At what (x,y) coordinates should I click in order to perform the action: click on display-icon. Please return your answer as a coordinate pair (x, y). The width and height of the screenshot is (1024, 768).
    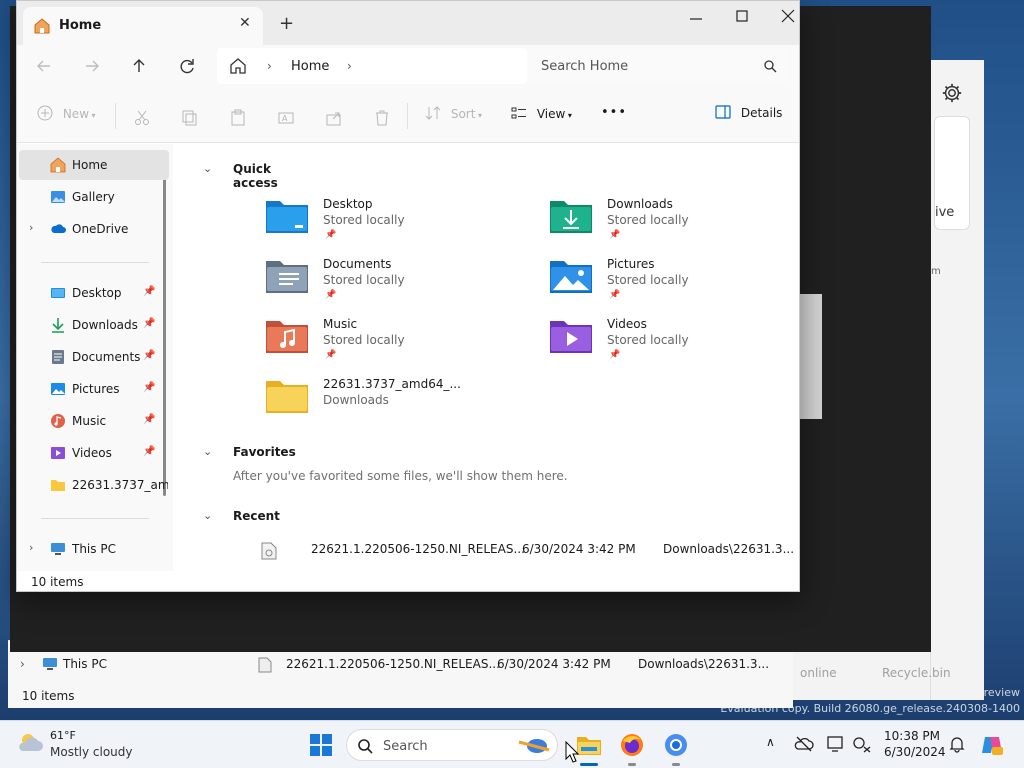
    Looking at the image, I should click on (836, 744).